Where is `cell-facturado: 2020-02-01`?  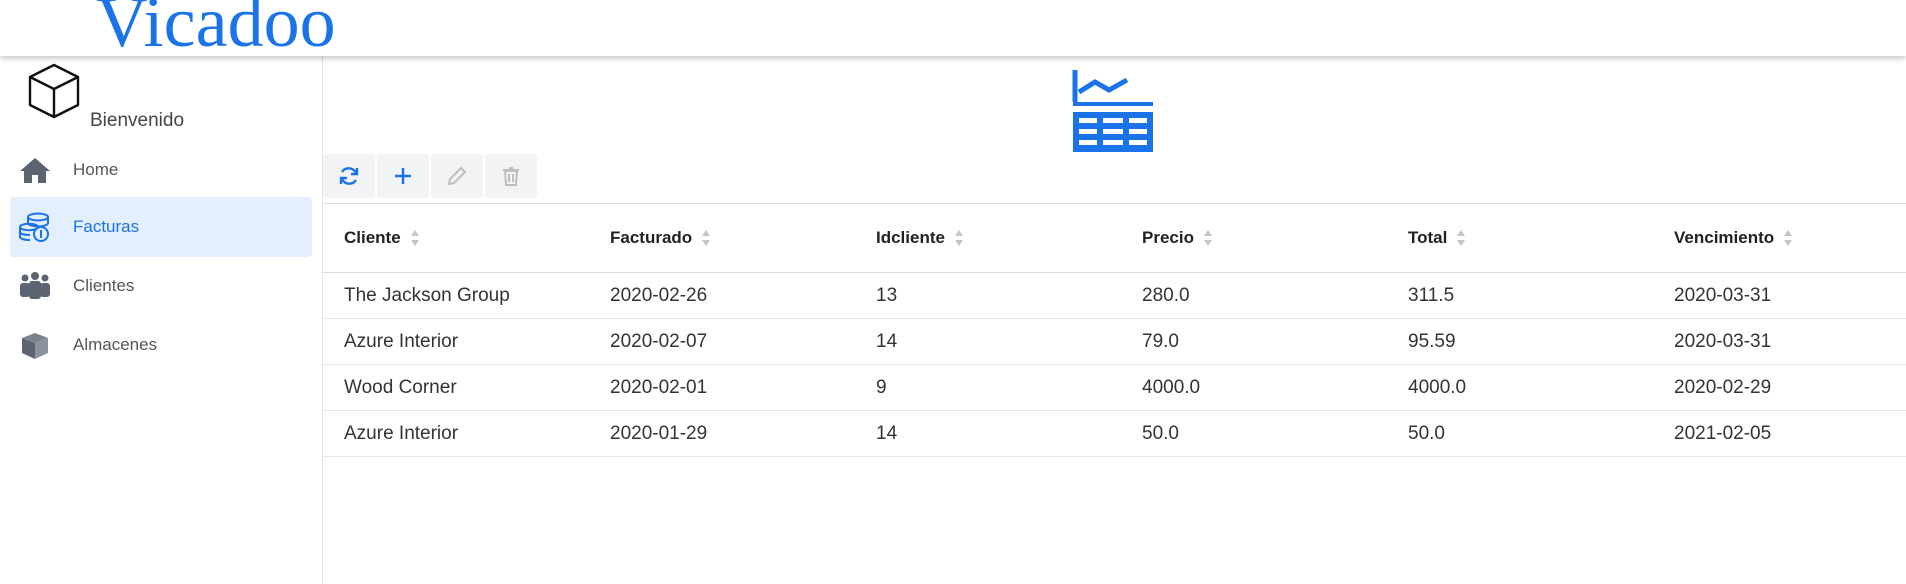 cell-facturado: 2020-02-01 is located at coordinates (659, 387).